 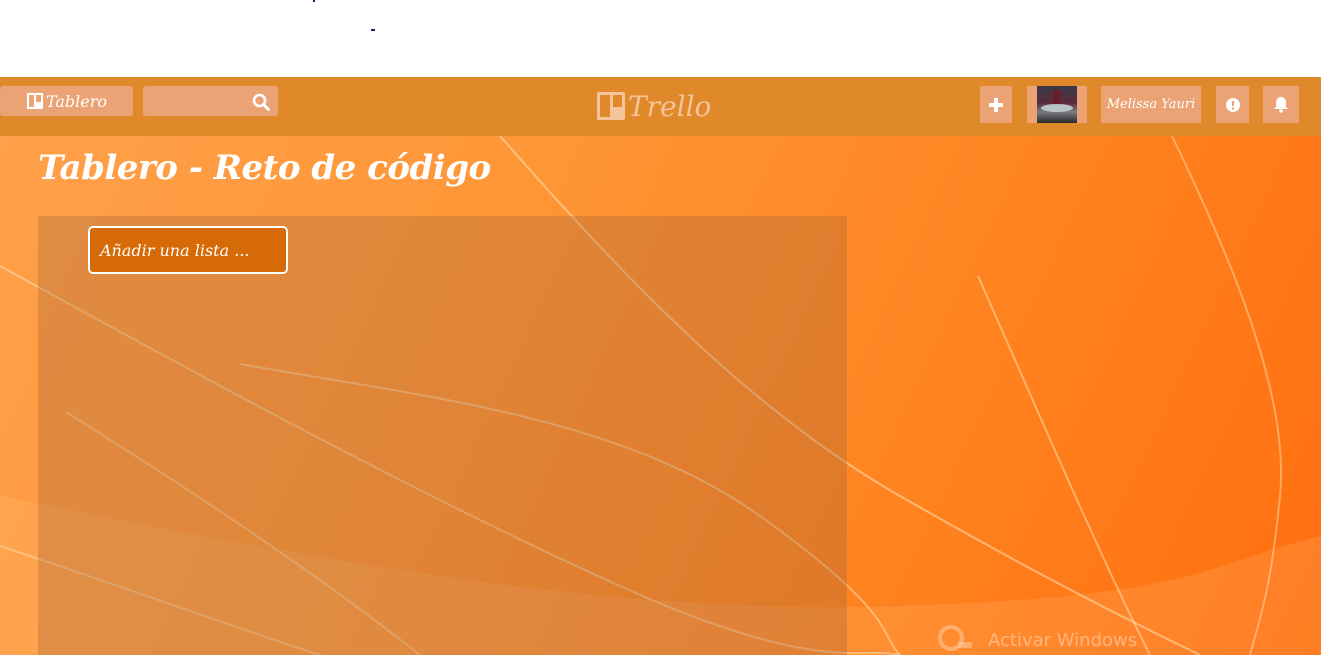 What do you see at coordinates (1056, 97) in the screenshot?
I see `avatar-figure` at bounding box center [1056, 97].